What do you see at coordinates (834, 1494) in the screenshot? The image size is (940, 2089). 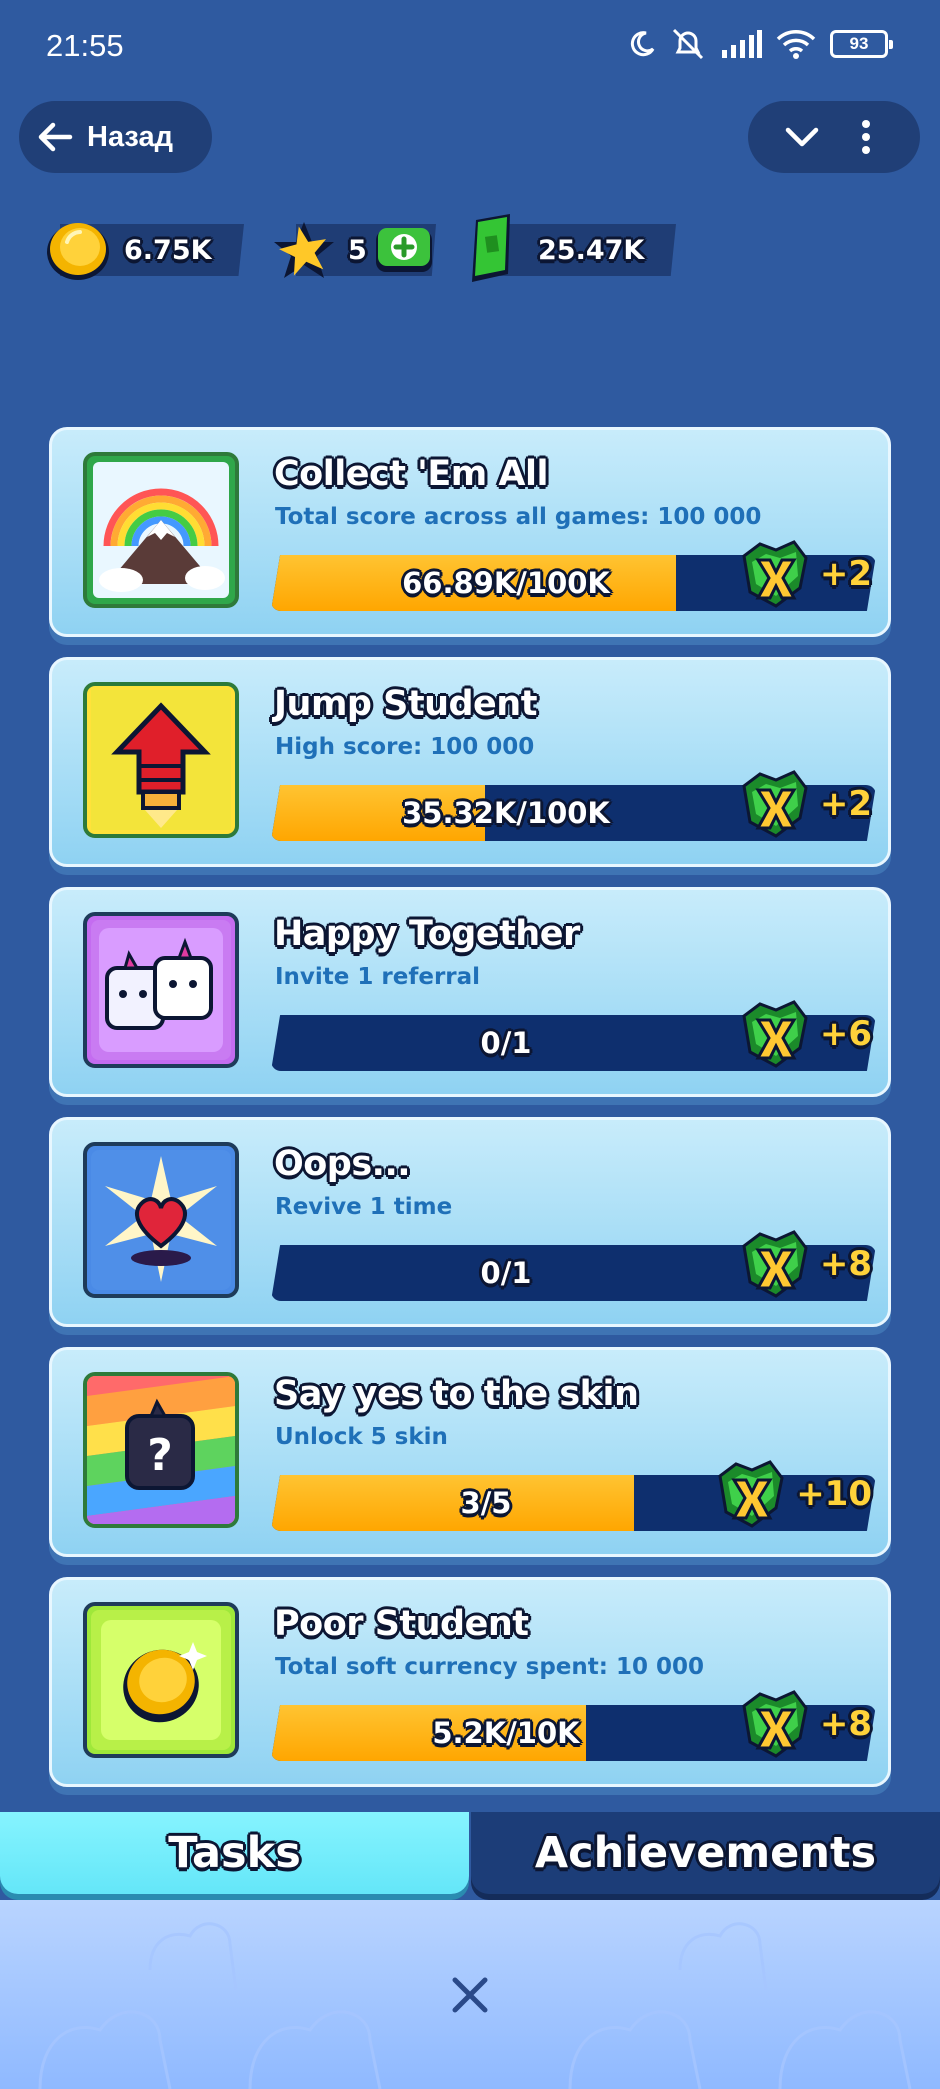 I see `reward-amount: +10` at bounding box center [834, 1494].